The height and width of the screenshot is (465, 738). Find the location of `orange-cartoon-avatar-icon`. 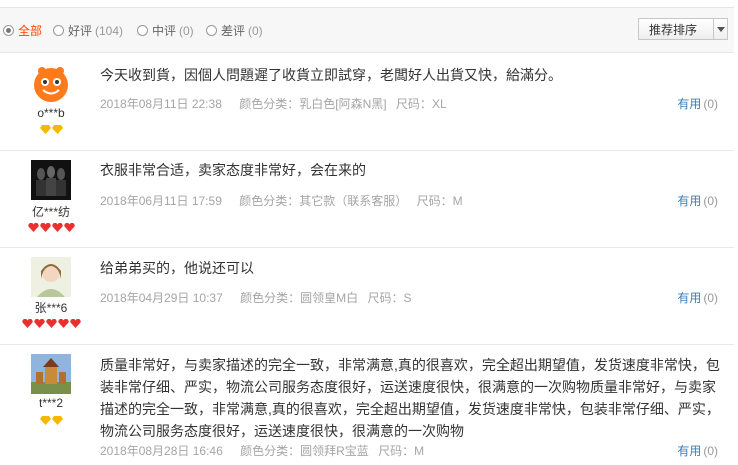

orange-cartoon-avatar-icon is located at coordinates (51, 83).